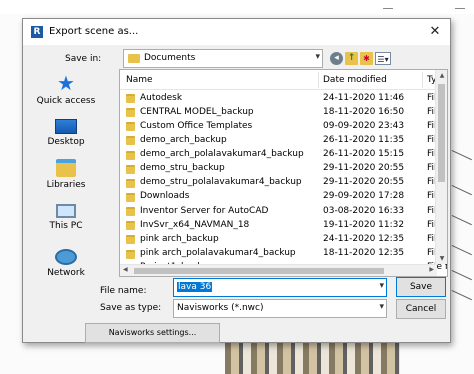  I want to click on column-name: Name, so click(139, 80).